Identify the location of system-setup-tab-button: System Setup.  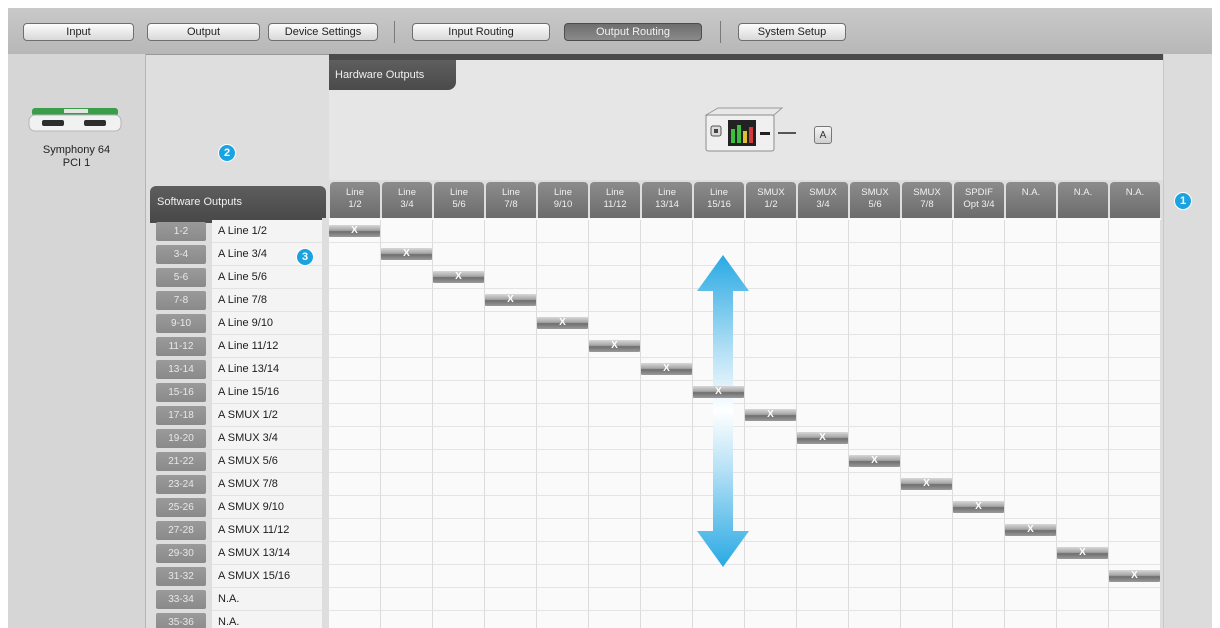
(792, 32).